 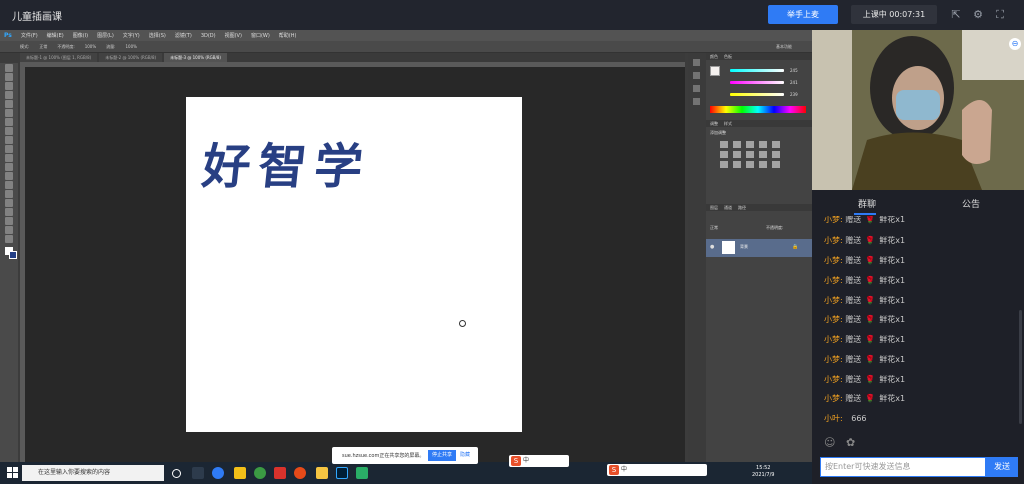 I want to click on properties-panel-icon, so click(x=696, y=75).